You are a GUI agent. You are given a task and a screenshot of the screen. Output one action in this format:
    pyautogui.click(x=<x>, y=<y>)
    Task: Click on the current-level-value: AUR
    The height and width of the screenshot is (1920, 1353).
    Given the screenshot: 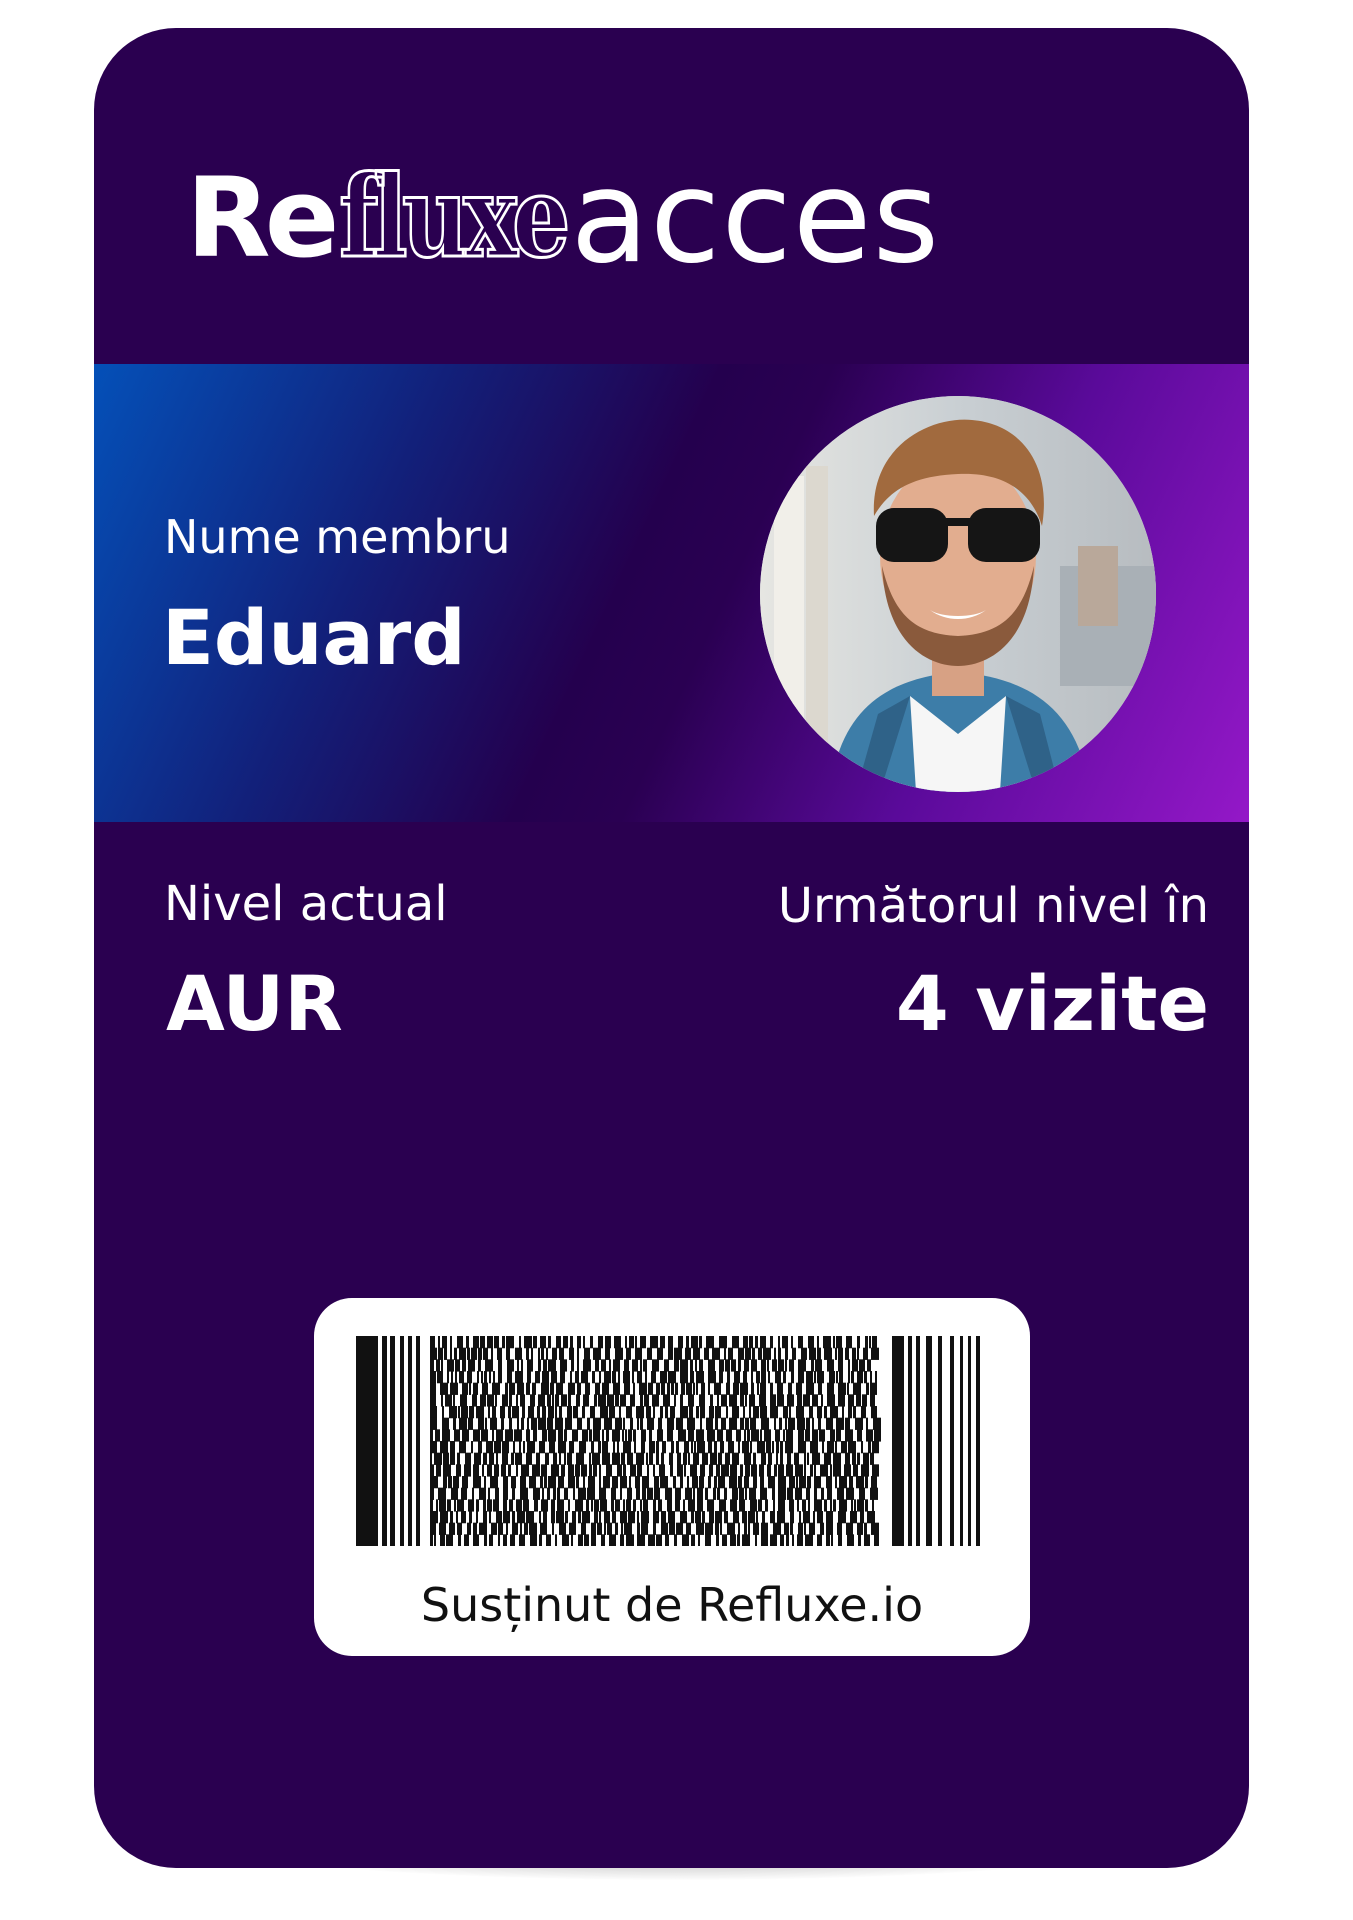 What is the action you would take?
    pyautogui.click(x=254, y=1003)
    